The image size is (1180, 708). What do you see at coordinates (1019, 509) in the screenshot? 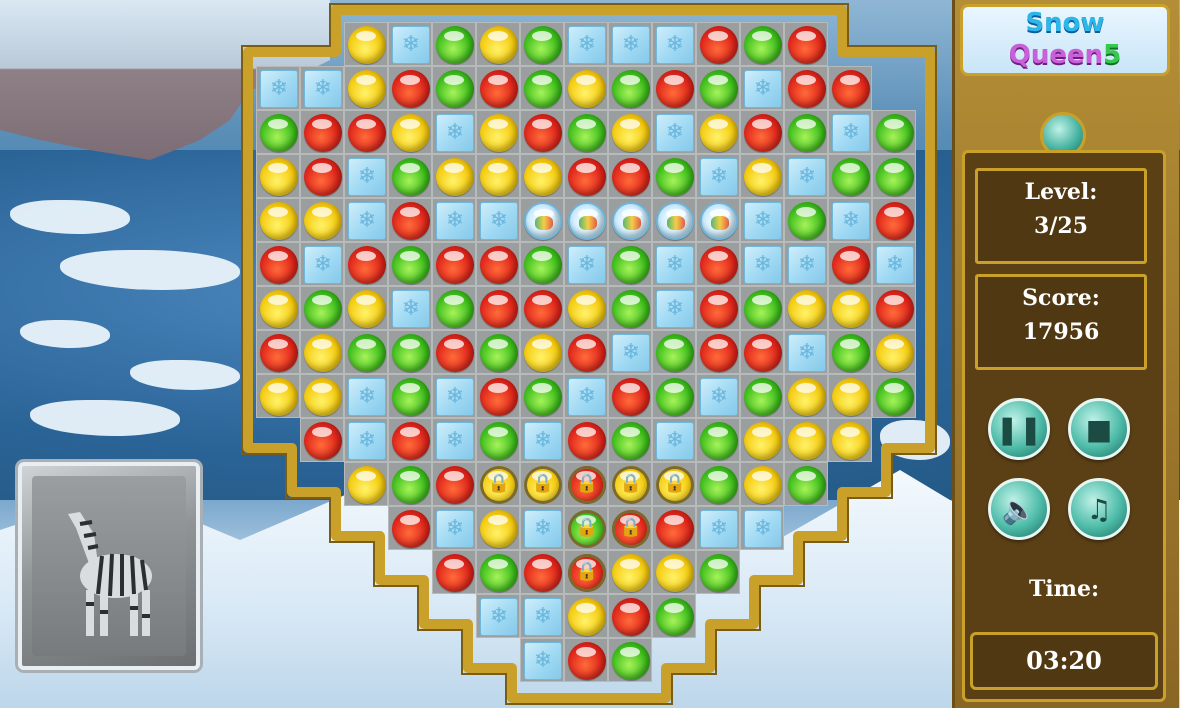
I see `sound-button: 🔈` at bounding box center [1019, 509].